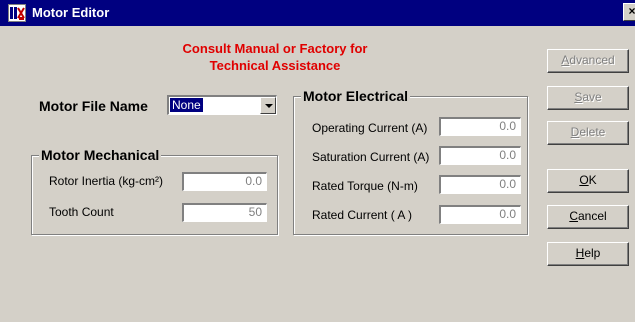  I want to click on motor-file-name-label: Motor File Name, so click(93, 106).